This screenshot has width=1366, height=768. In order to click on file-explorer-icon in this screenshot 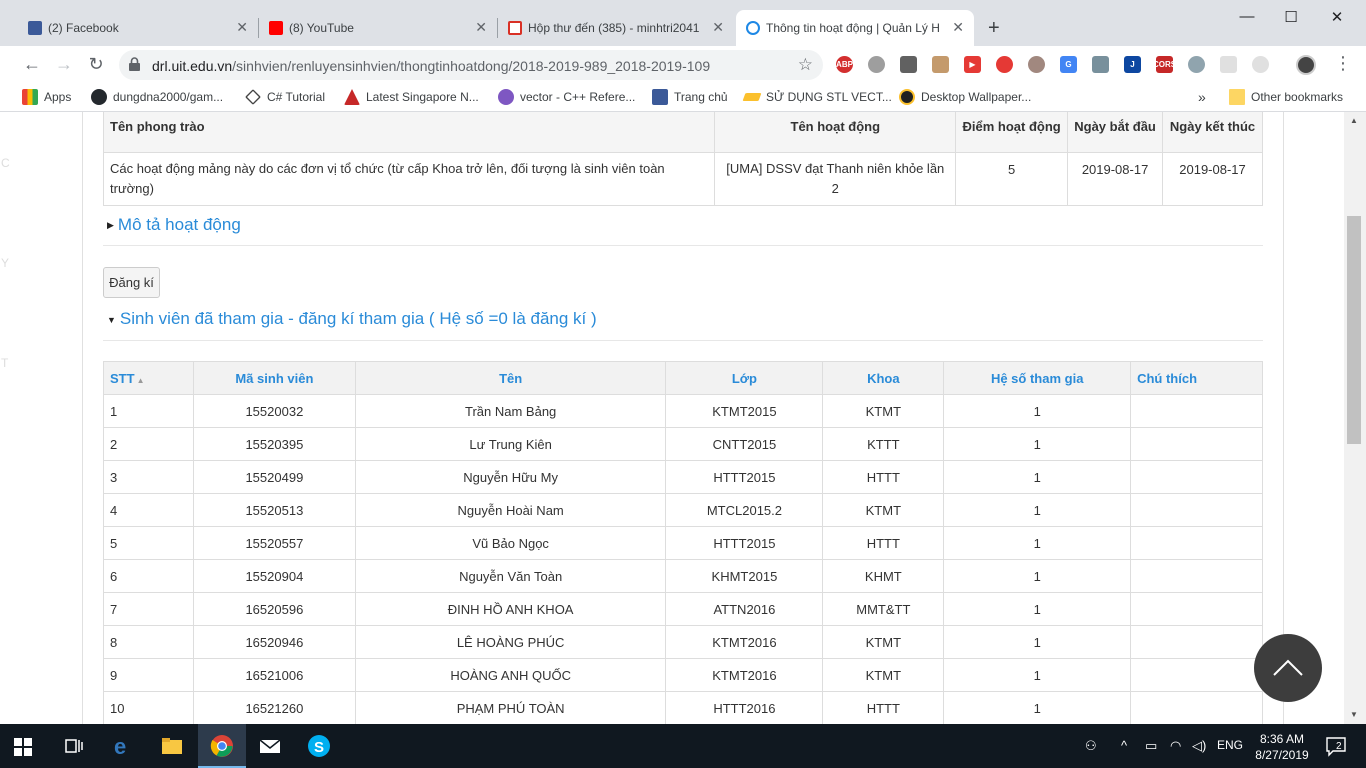, I will do `click(172, 746)`.